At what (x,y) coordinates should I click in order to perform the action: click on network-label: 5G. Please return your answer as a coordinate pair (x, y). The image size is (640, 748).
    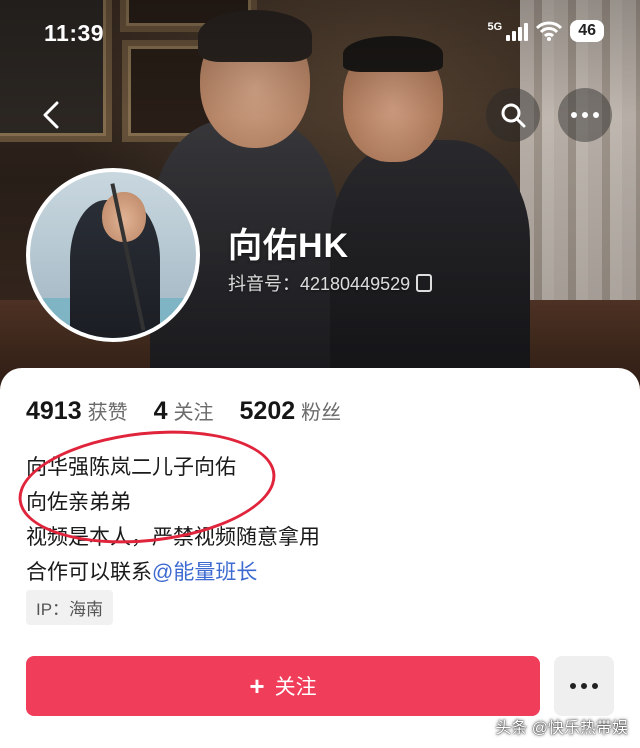
    Looking at the image, I should click on (495, 27).